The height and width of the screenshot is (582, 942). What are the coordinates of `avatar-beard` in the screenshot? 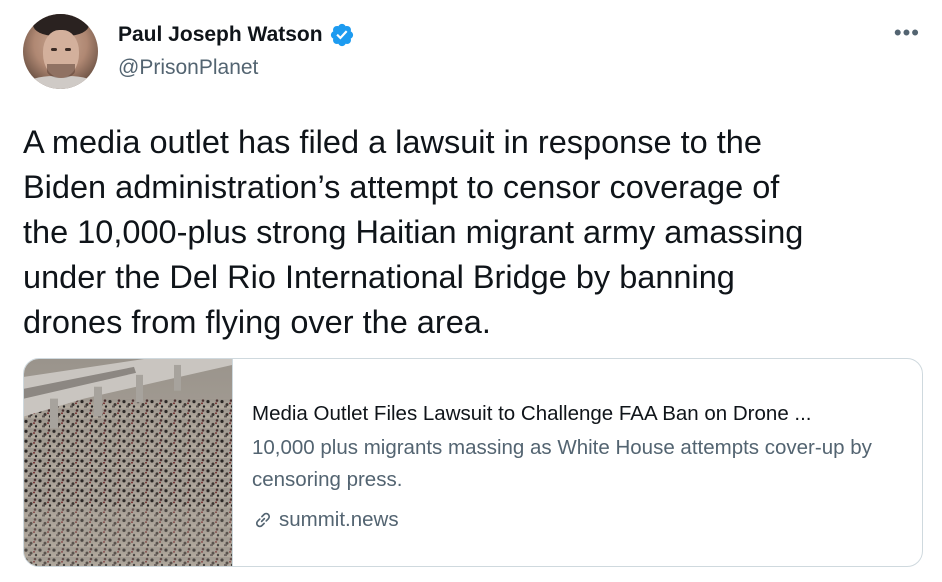 It's located at (61, 71).